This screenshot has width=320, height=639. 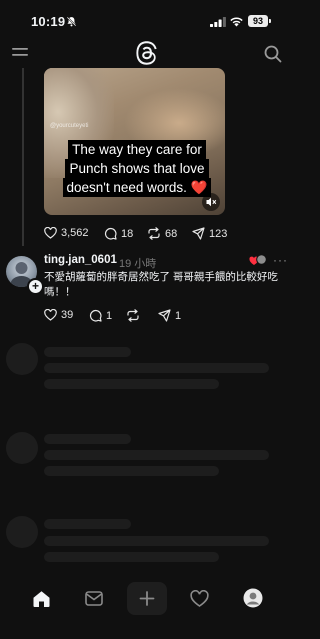 I want to click on reply-like-button: 39, so click(x=58, y=315).